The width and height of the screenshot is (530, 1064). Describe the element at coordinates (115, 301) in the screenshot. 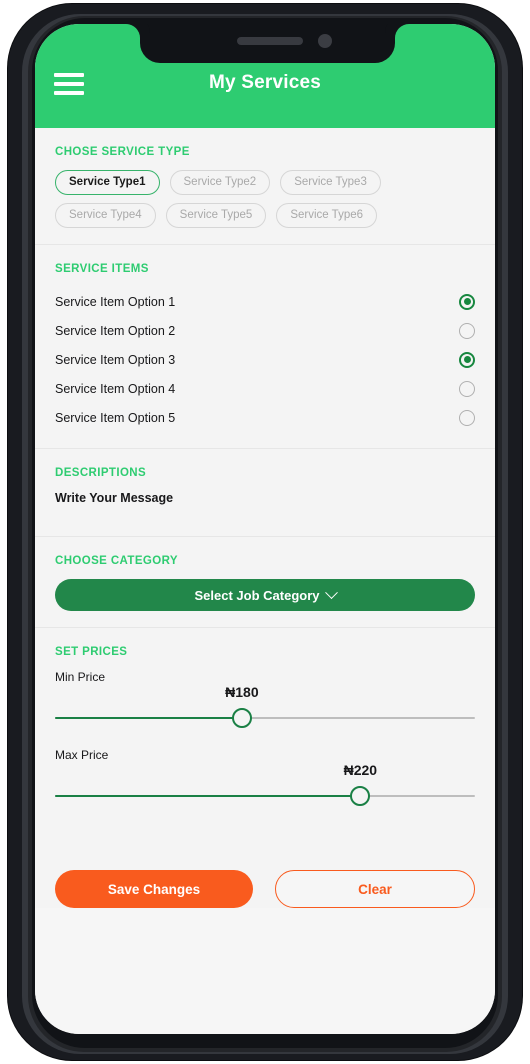

I see `service-item-label-1: Service Item Option 1` at that location.